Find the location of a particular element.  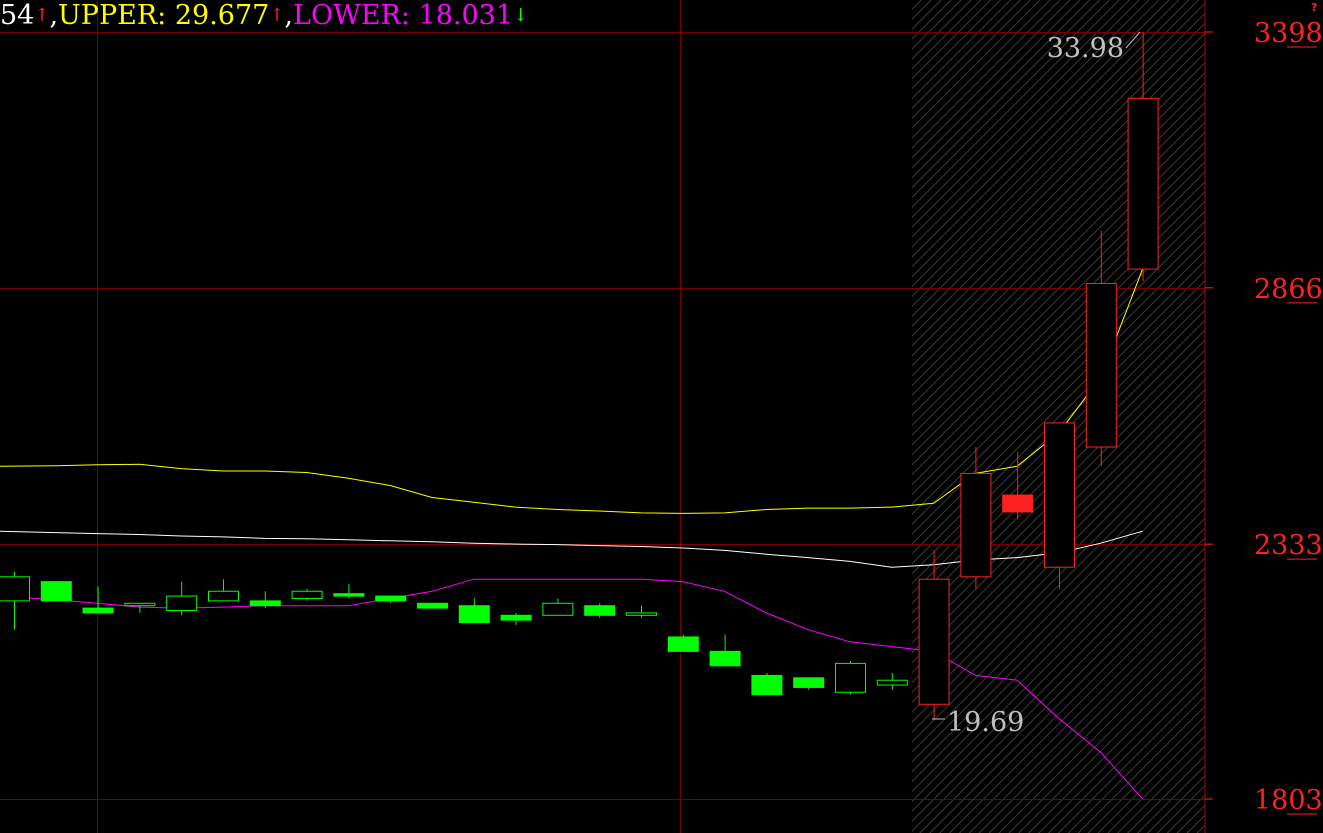

header-up-mark: ↑ is located at coordinates (42, 15).